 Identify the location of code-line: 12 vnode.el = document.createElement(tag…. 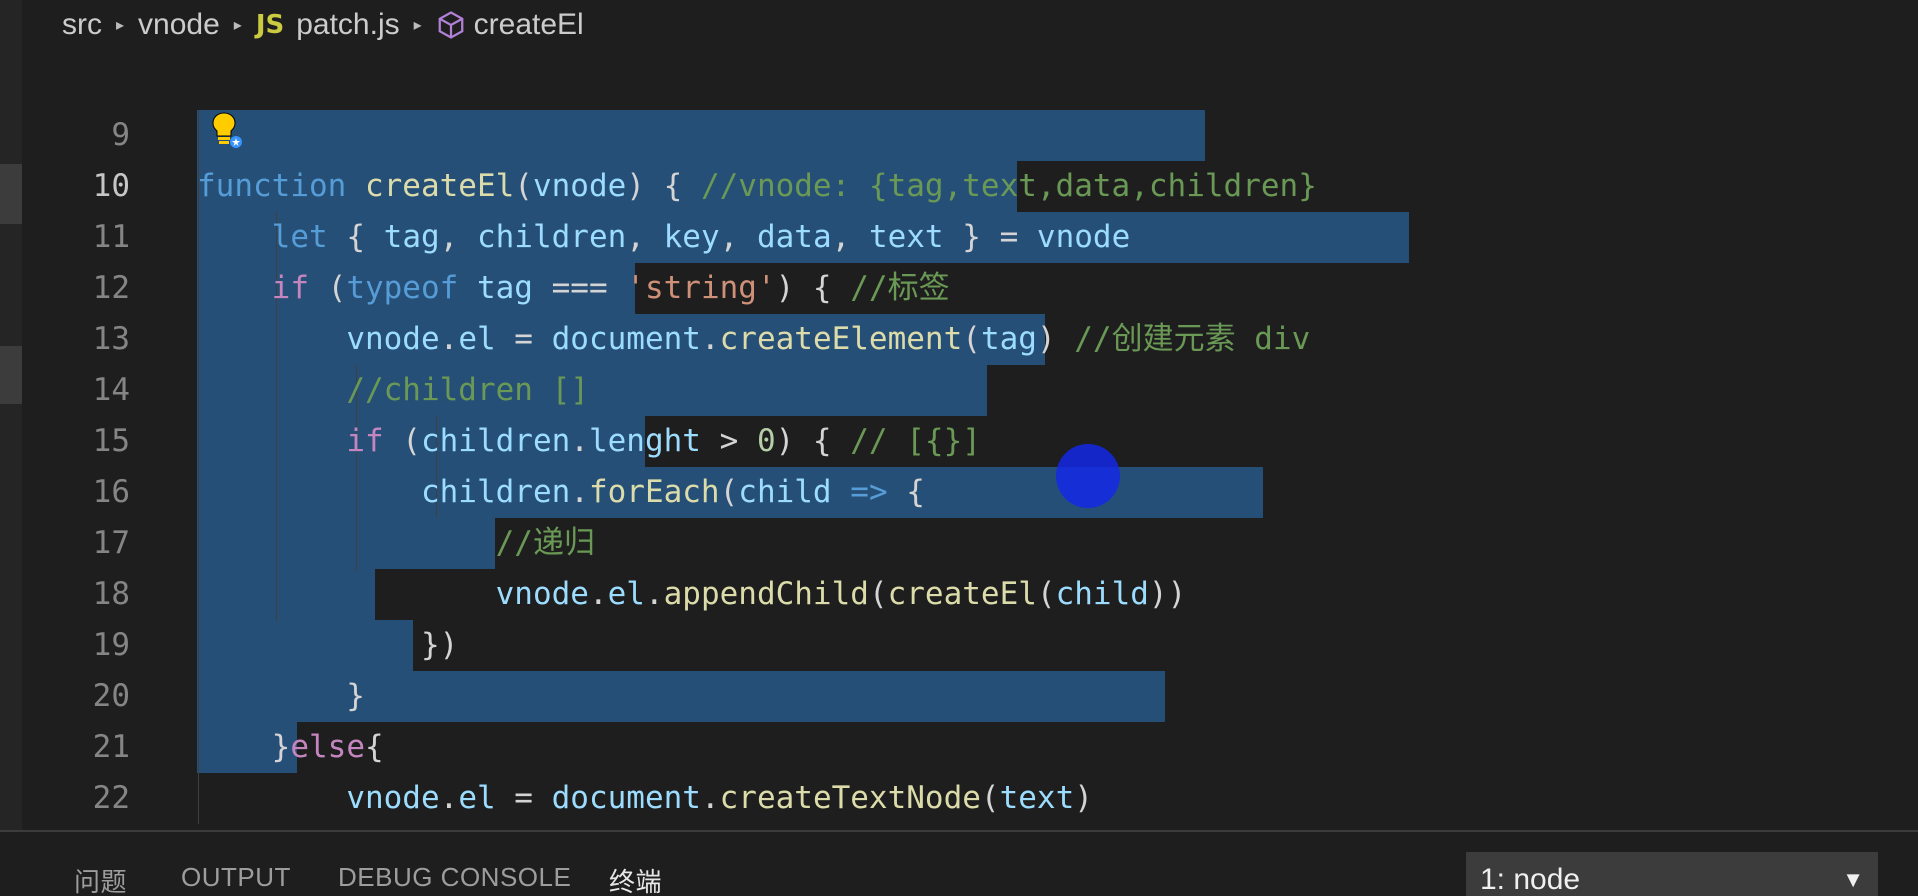
(655, 284).